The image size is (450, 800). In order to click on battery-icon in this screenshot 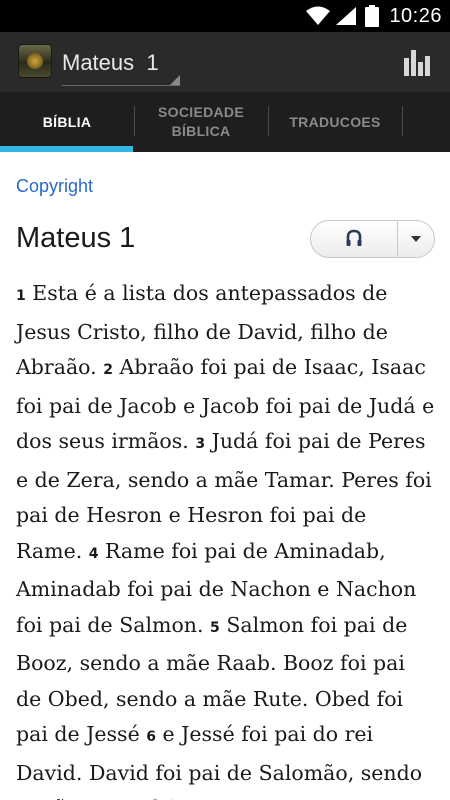, I will do `click(372, 16)`.